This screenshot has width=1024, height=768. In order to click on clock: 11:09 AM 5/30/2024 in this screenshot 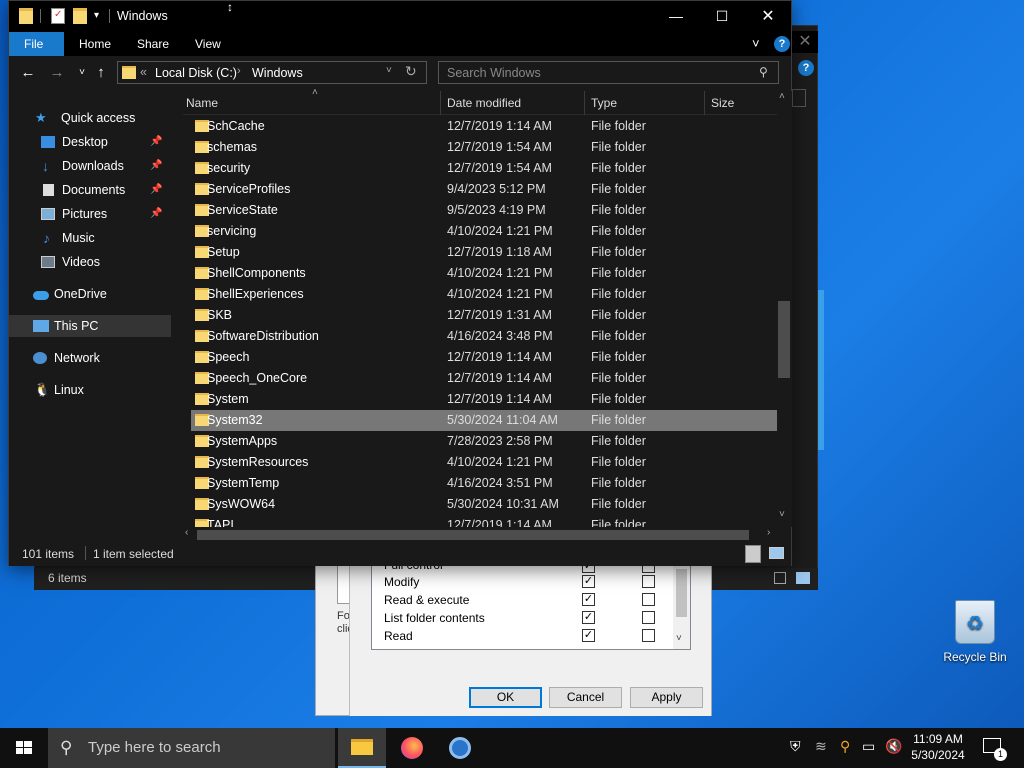, I will do `click(938, 747)`.